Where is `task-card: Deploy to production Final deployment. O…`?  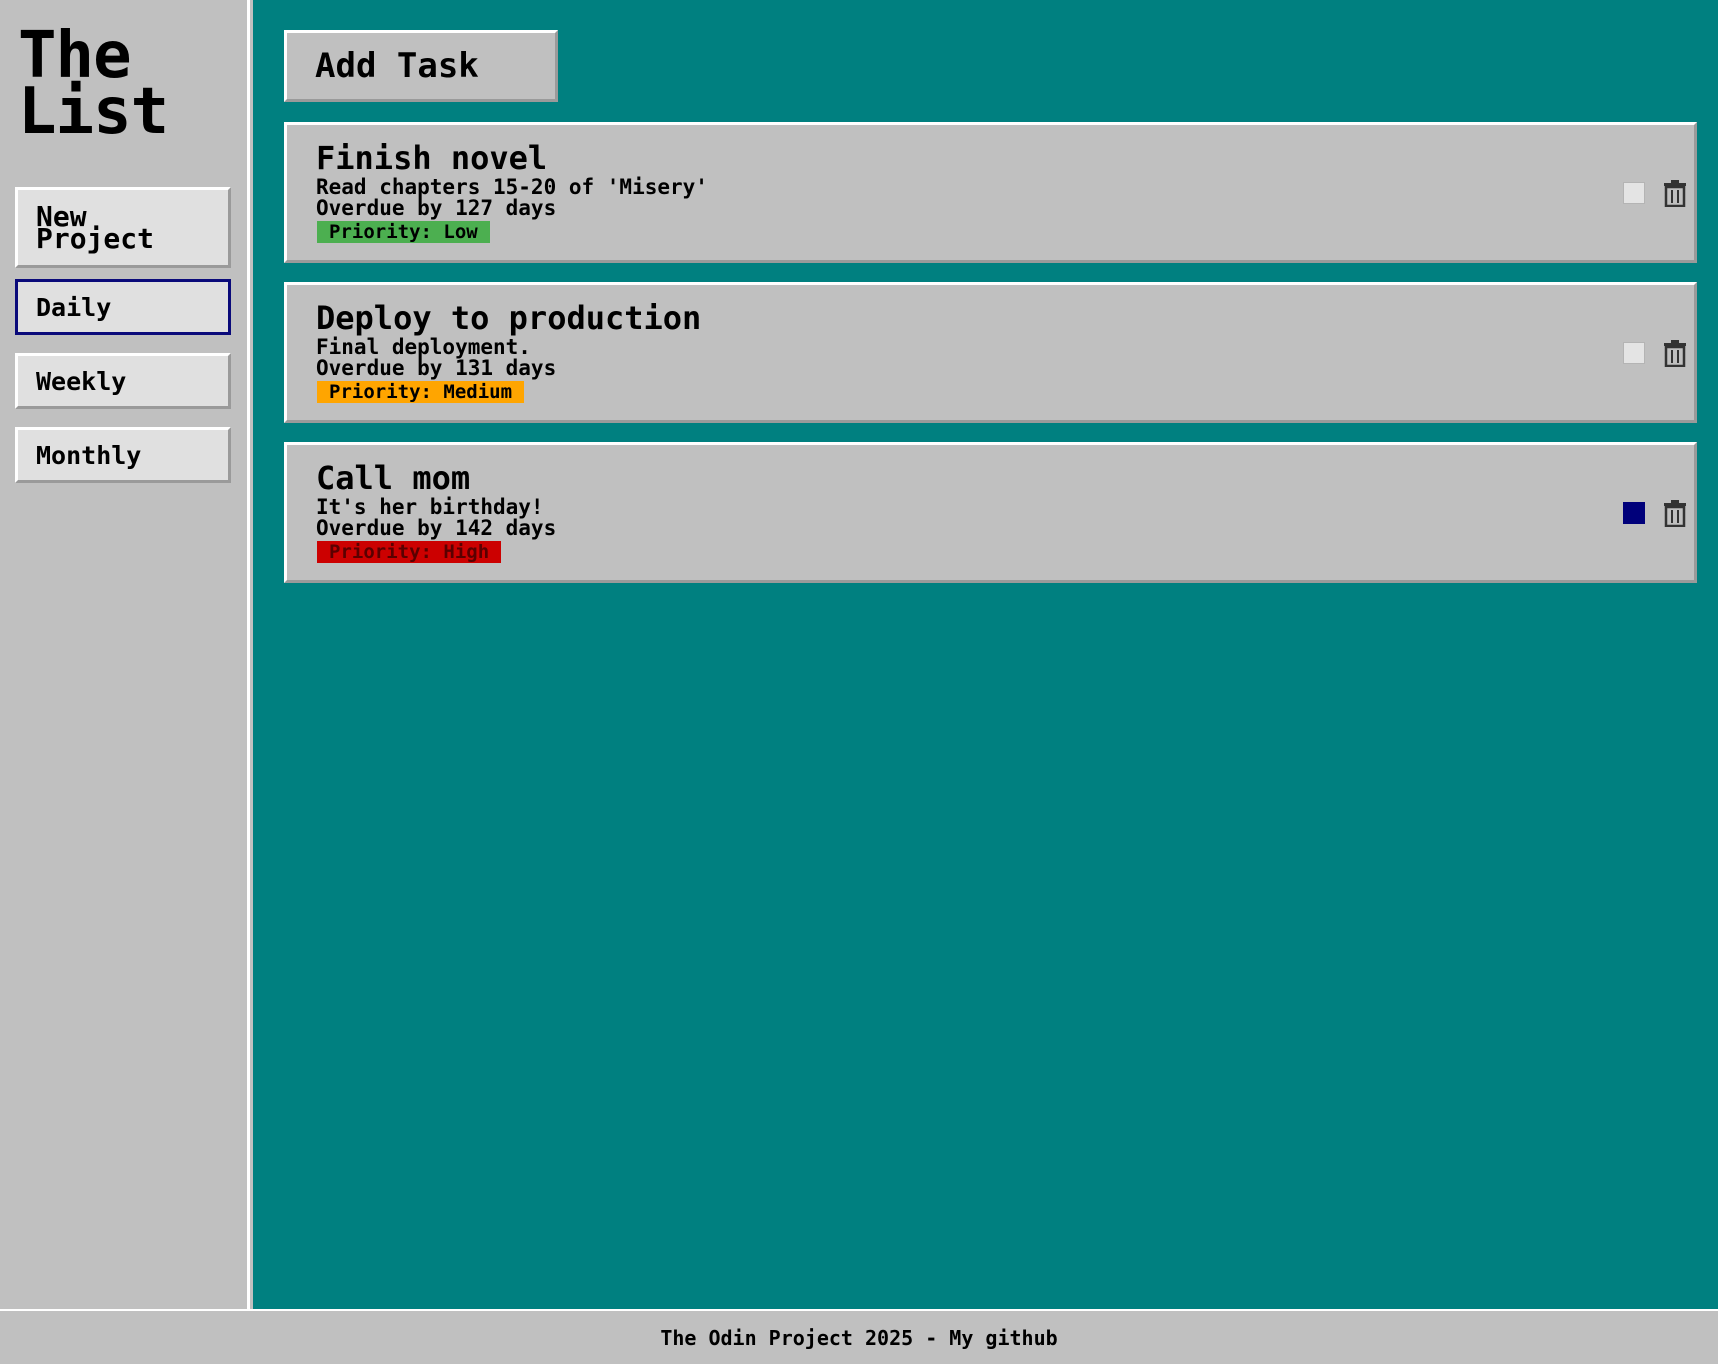
task-card: Deploy to production Final deployment. O… is located at coordinates (990, 352).